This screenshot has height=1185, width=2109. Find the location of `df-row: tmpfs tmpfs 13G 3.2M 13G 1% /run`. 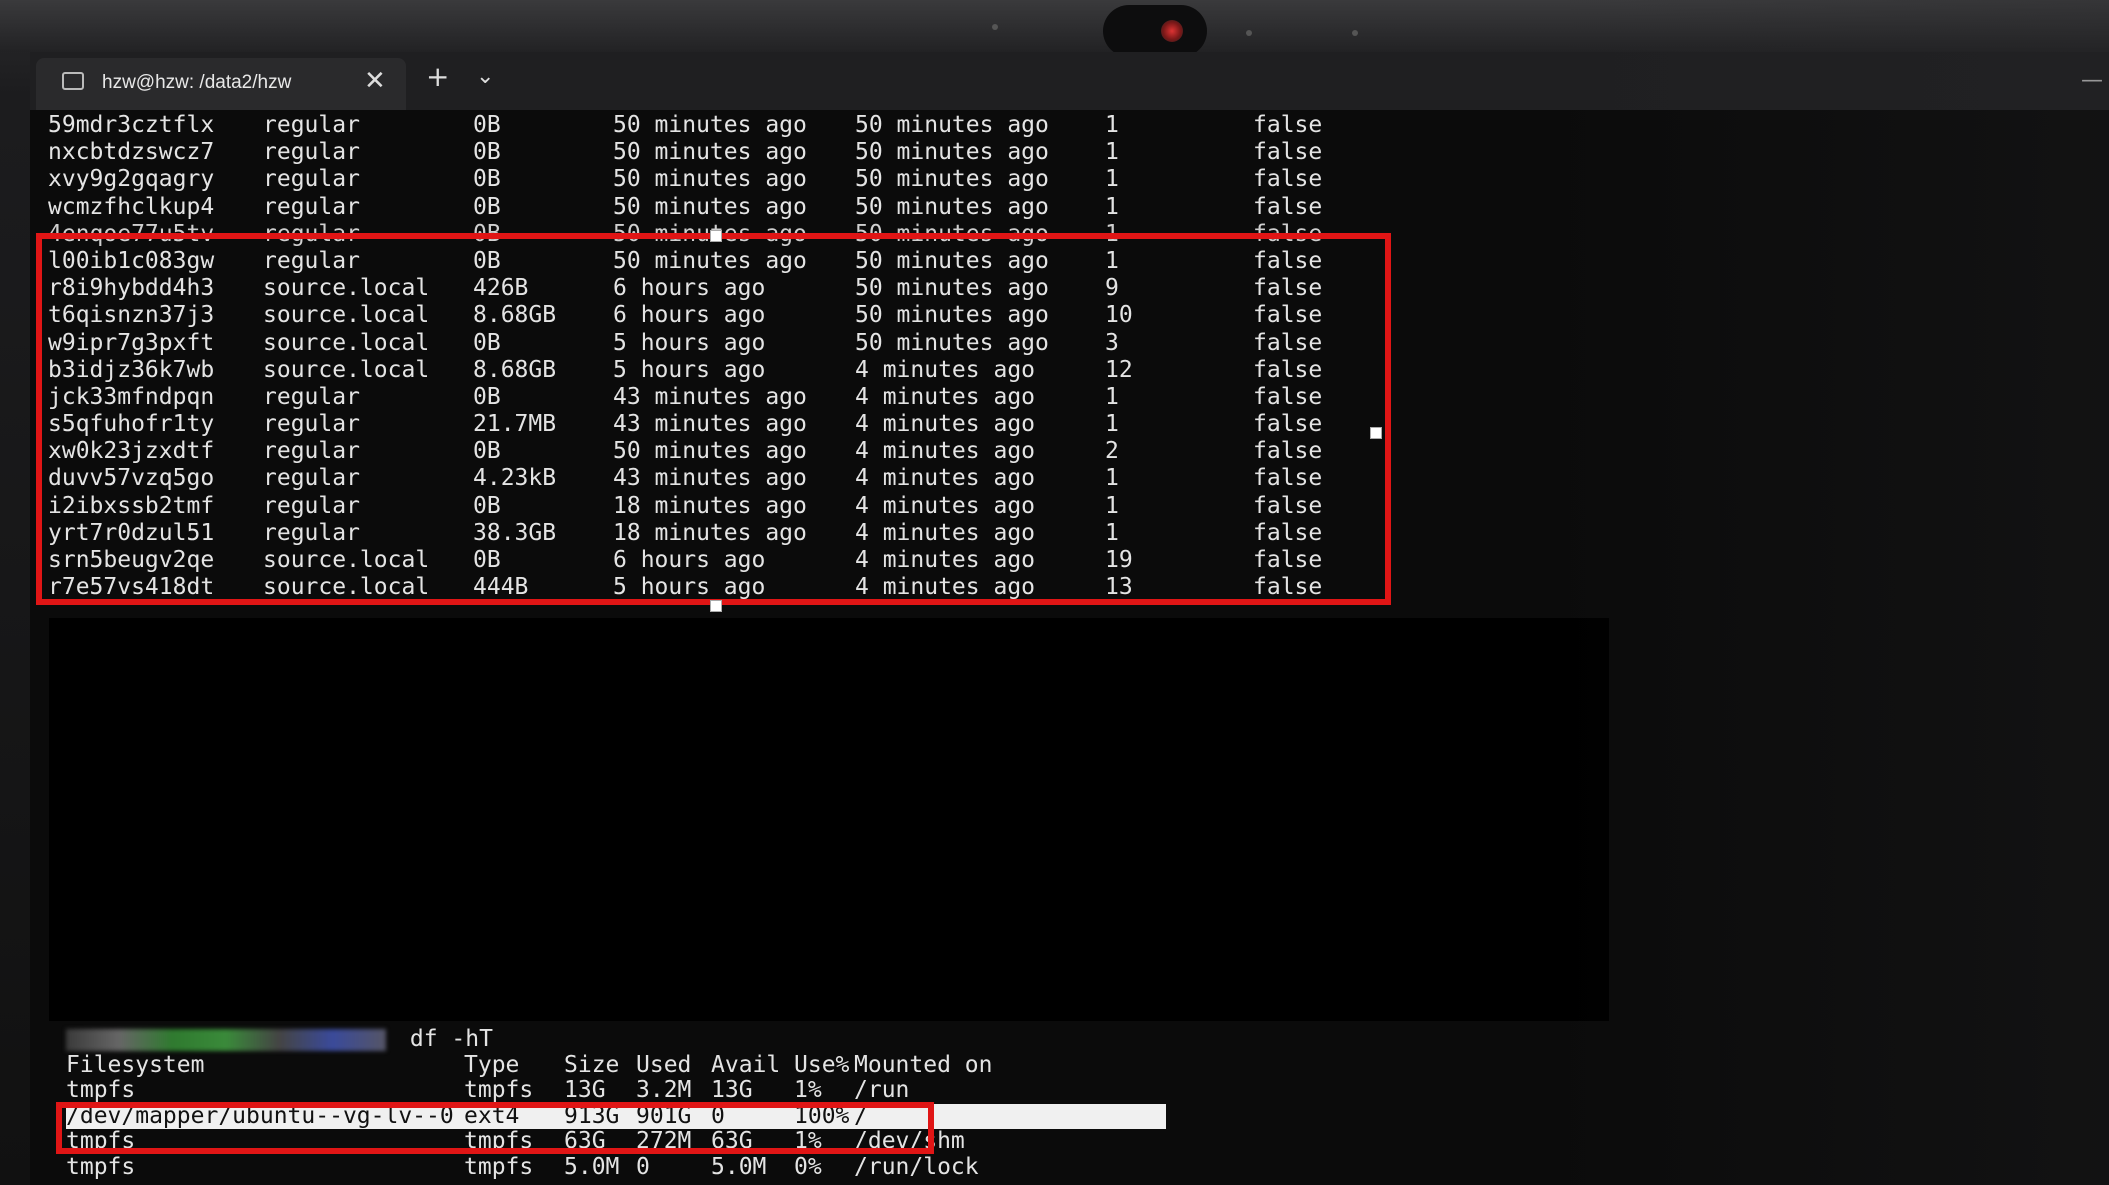

df-row: tmpfs tmpfs 13G 3.2M 13G 1% /run is located at coordinates (616, 1091).